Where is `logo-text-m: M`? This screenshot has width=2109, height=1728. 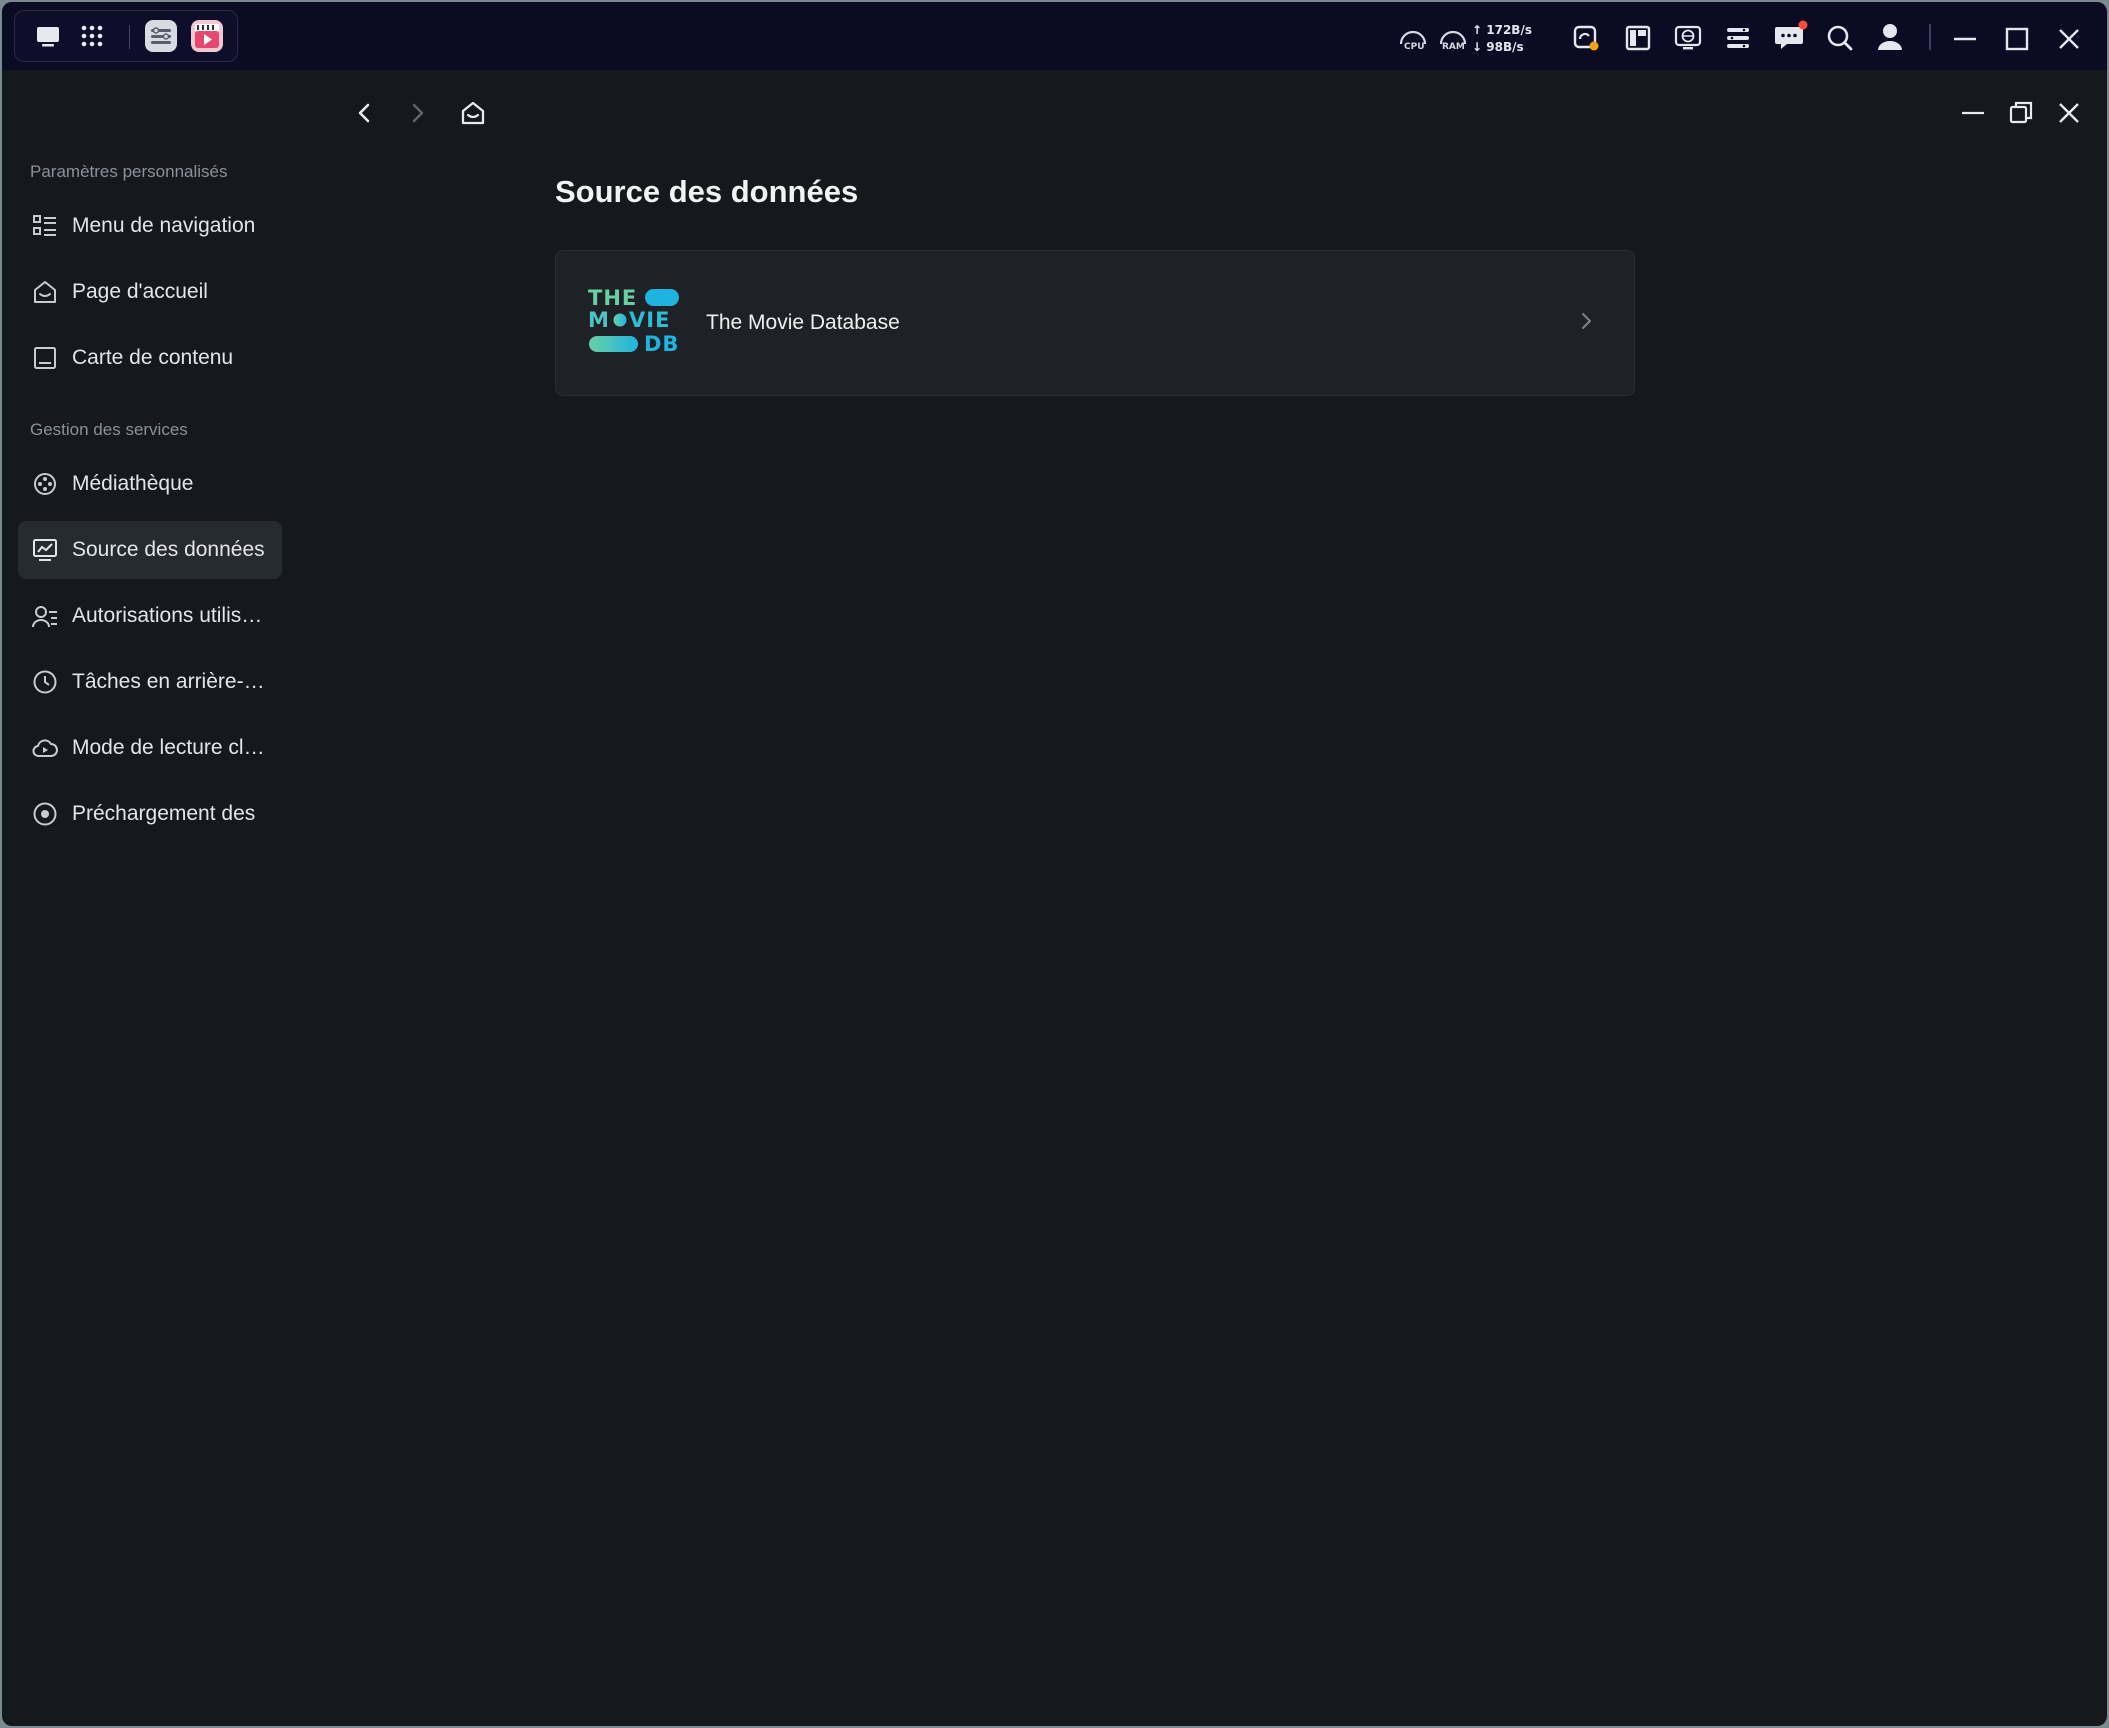 logo-text-m: M is located at coordinates (598, 320).